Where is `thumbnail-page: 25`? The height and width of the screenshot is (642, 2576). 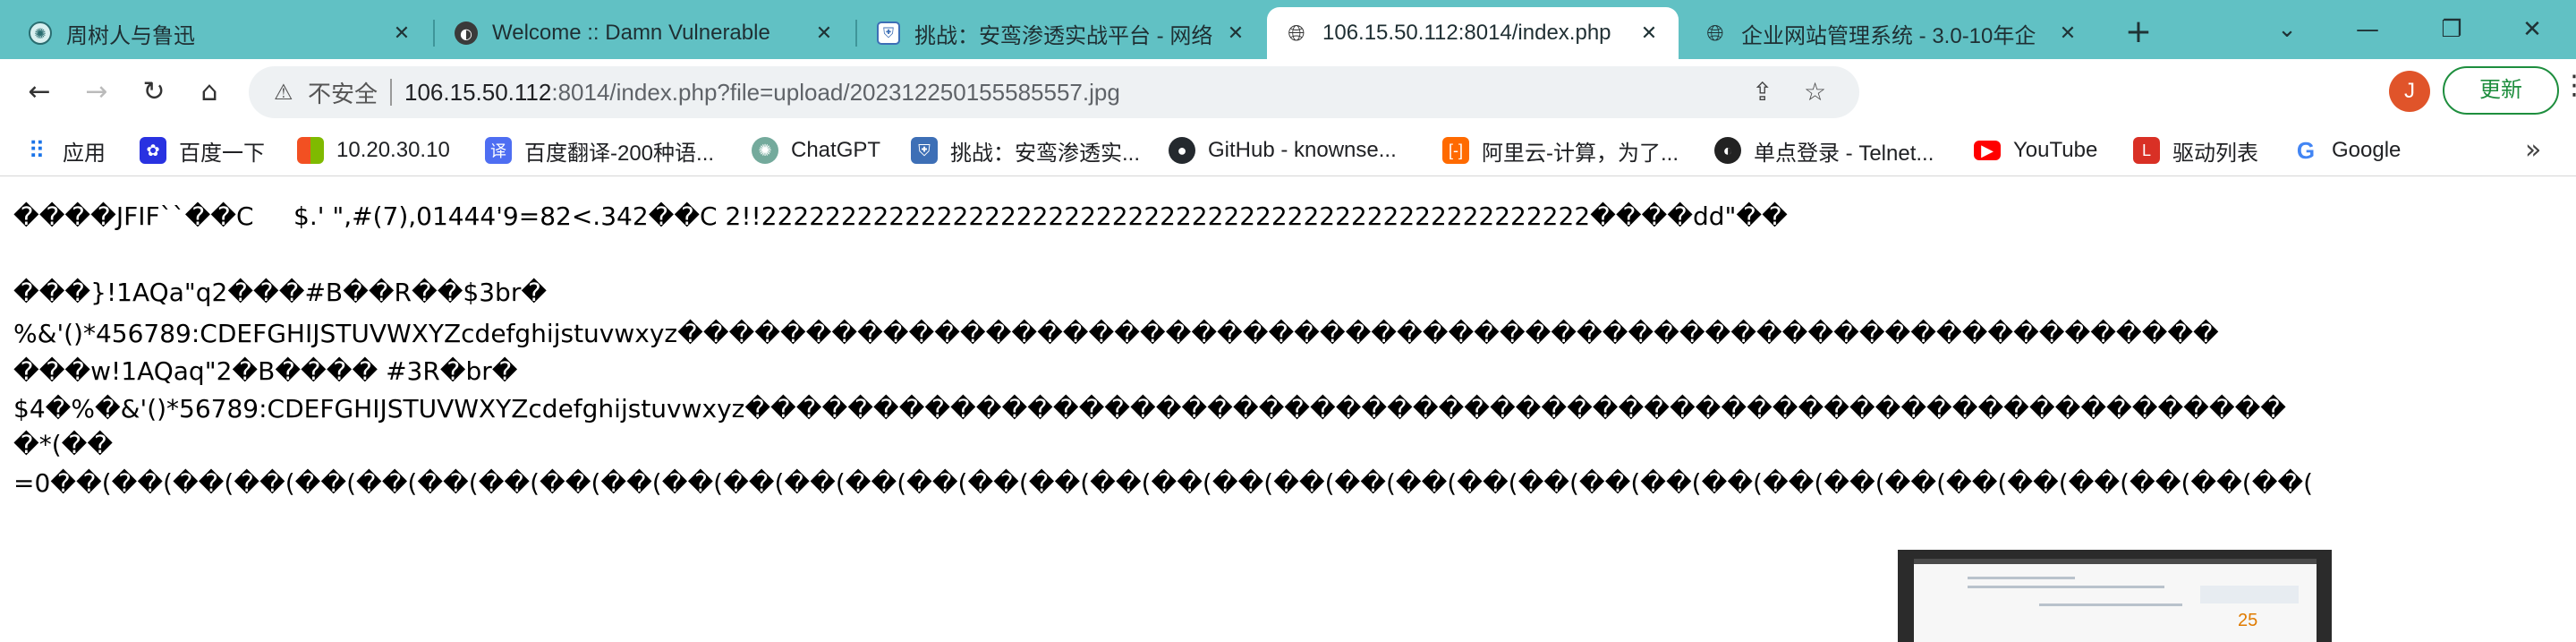
thumbnail-page: 25 is located at coordinates (2115, 600).